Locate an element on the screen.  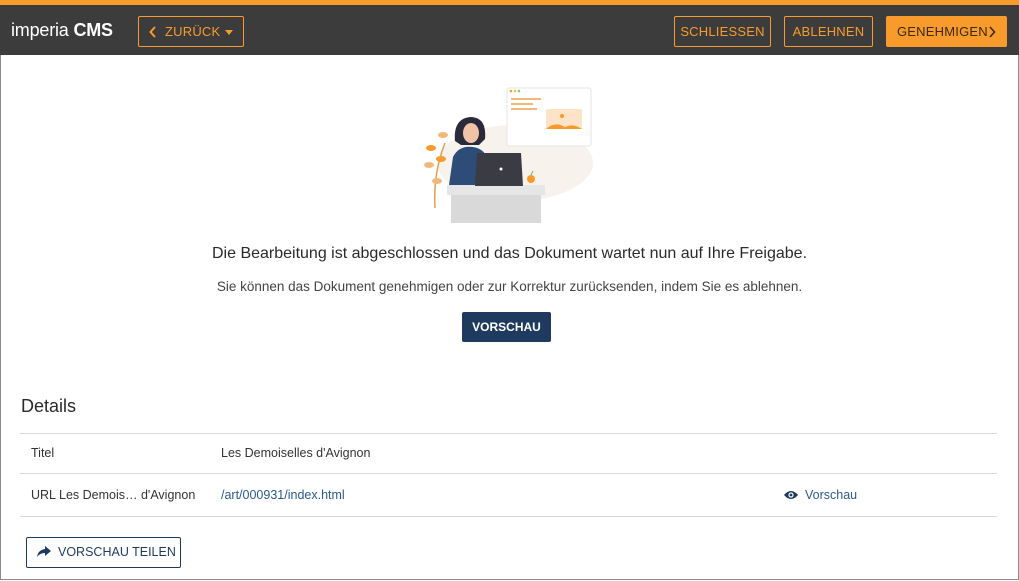
caret-down-icon is located at coordinates (229, 32).